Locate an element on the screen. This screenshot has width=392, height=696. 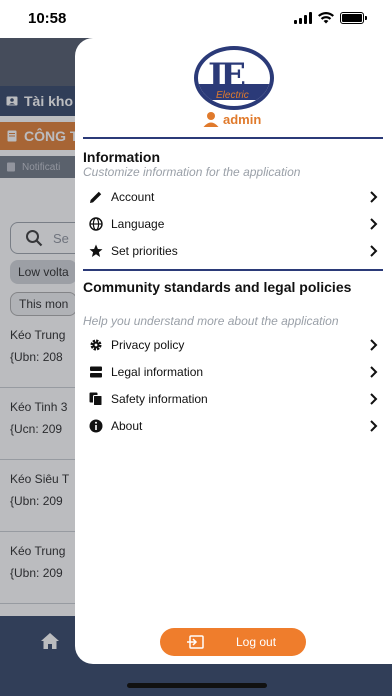
menu-item-language: Language is located at coordinates (234, 224).